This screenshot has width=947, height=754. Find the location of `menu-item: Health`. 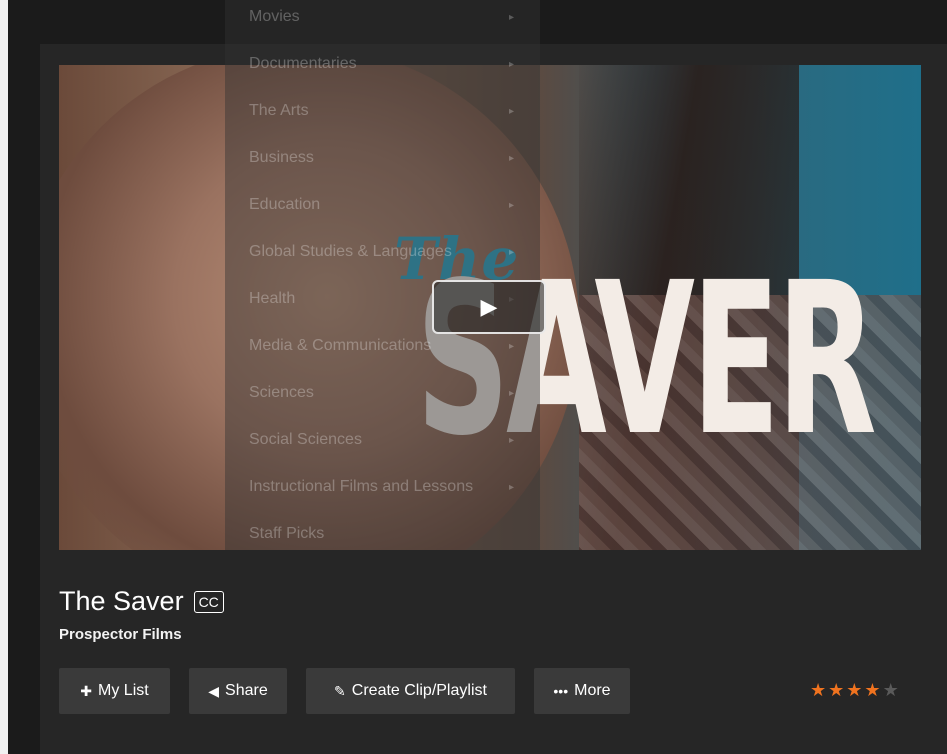

menu-item: Health is located at coordinates (272, 299).